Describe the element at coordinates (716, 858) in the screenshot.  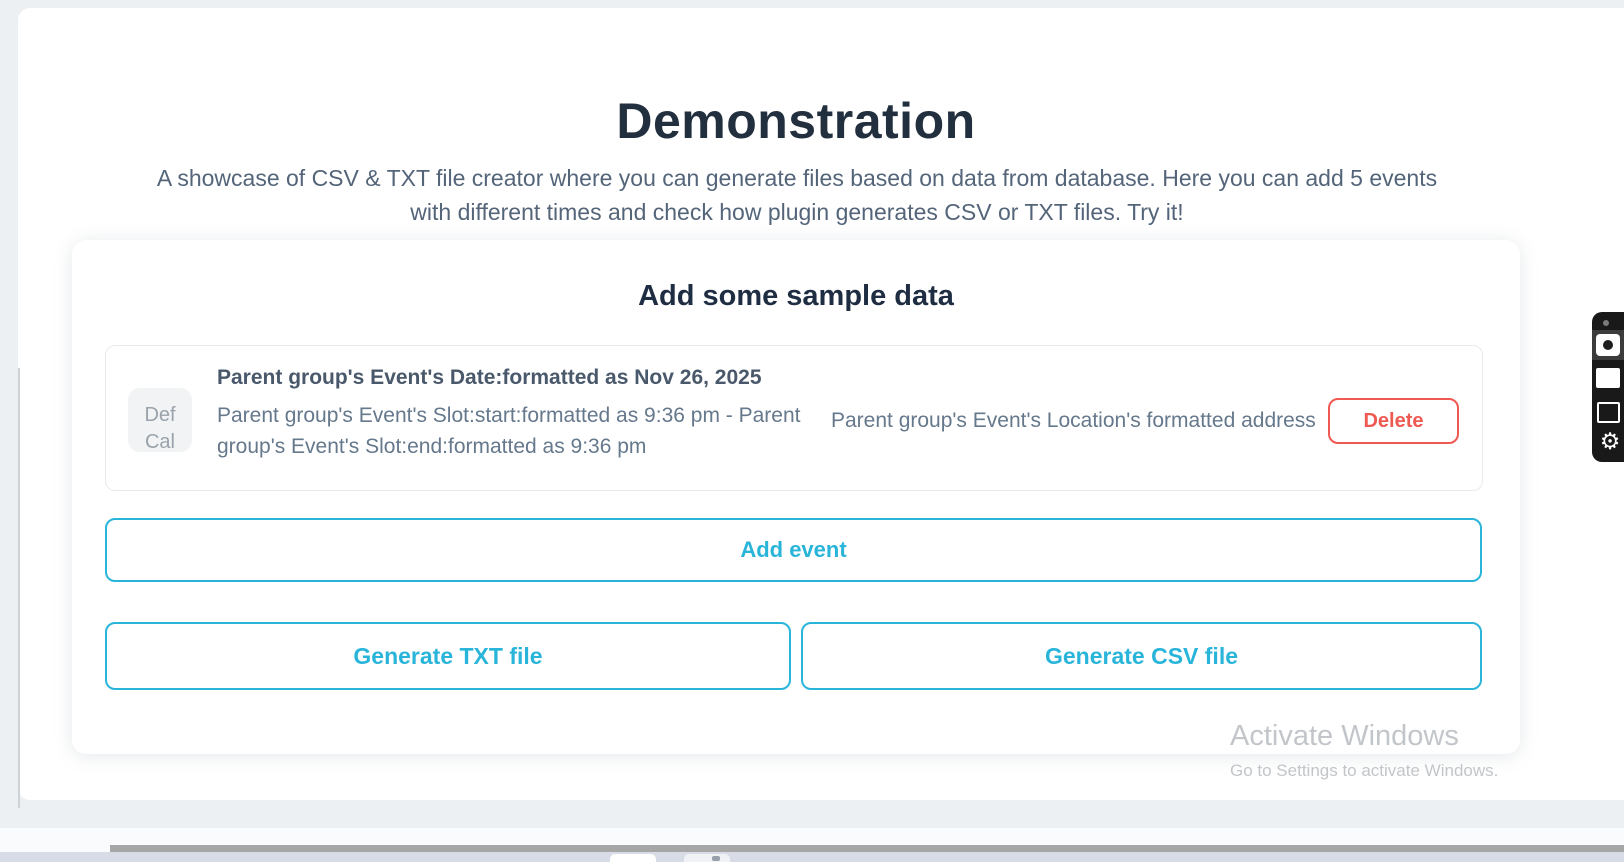
I see `background-window-icon` at that location.